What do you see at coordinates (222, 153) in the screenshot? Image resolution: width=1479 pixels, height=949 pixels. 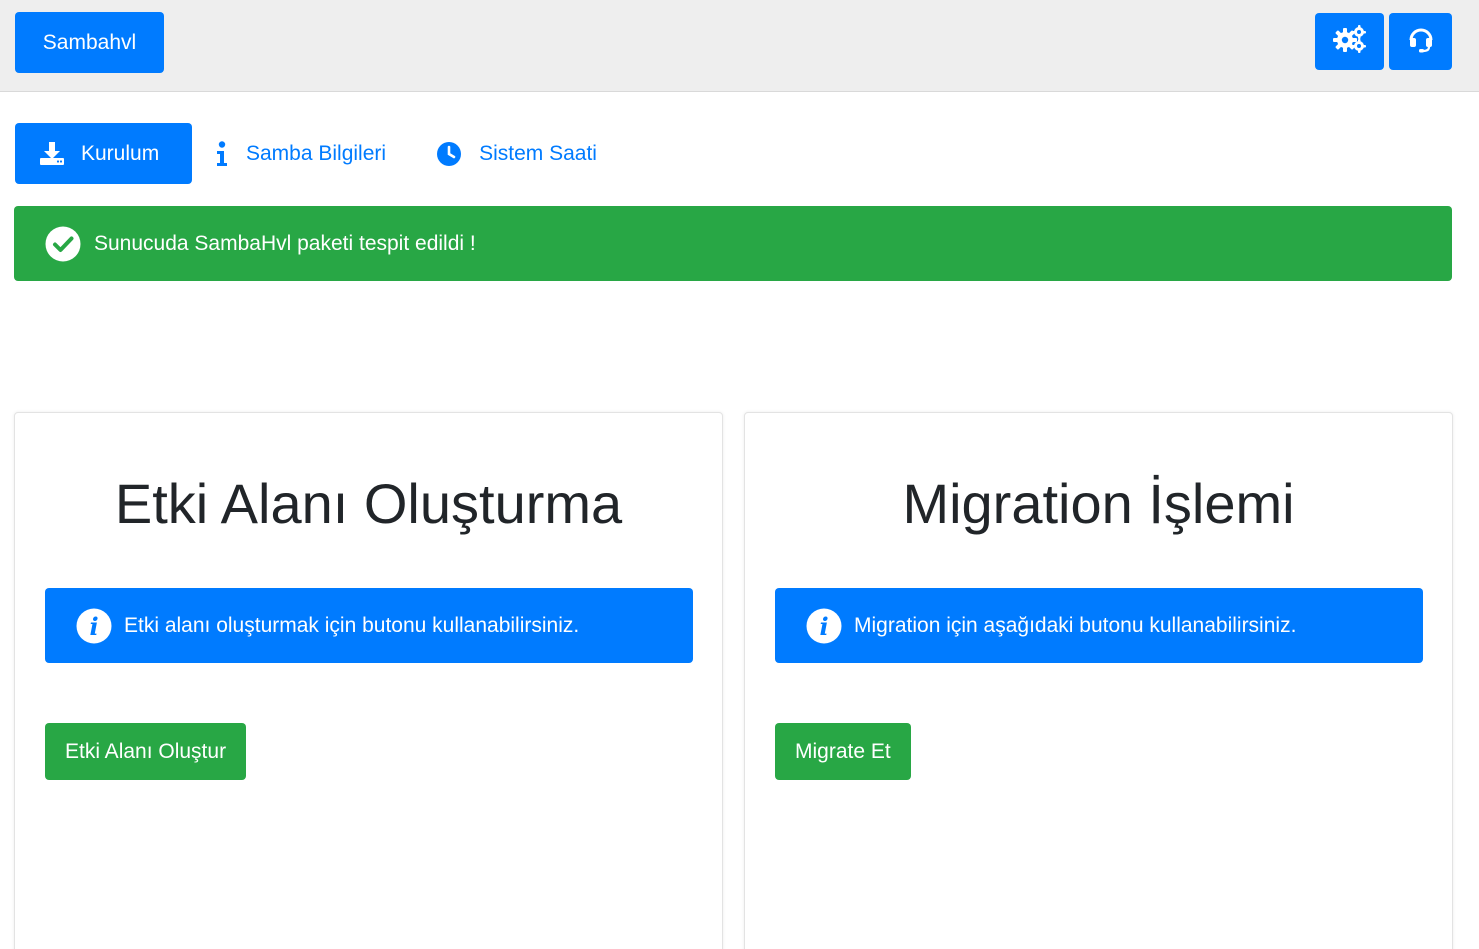 I see `info-icon` at bounding box center [222, 153].